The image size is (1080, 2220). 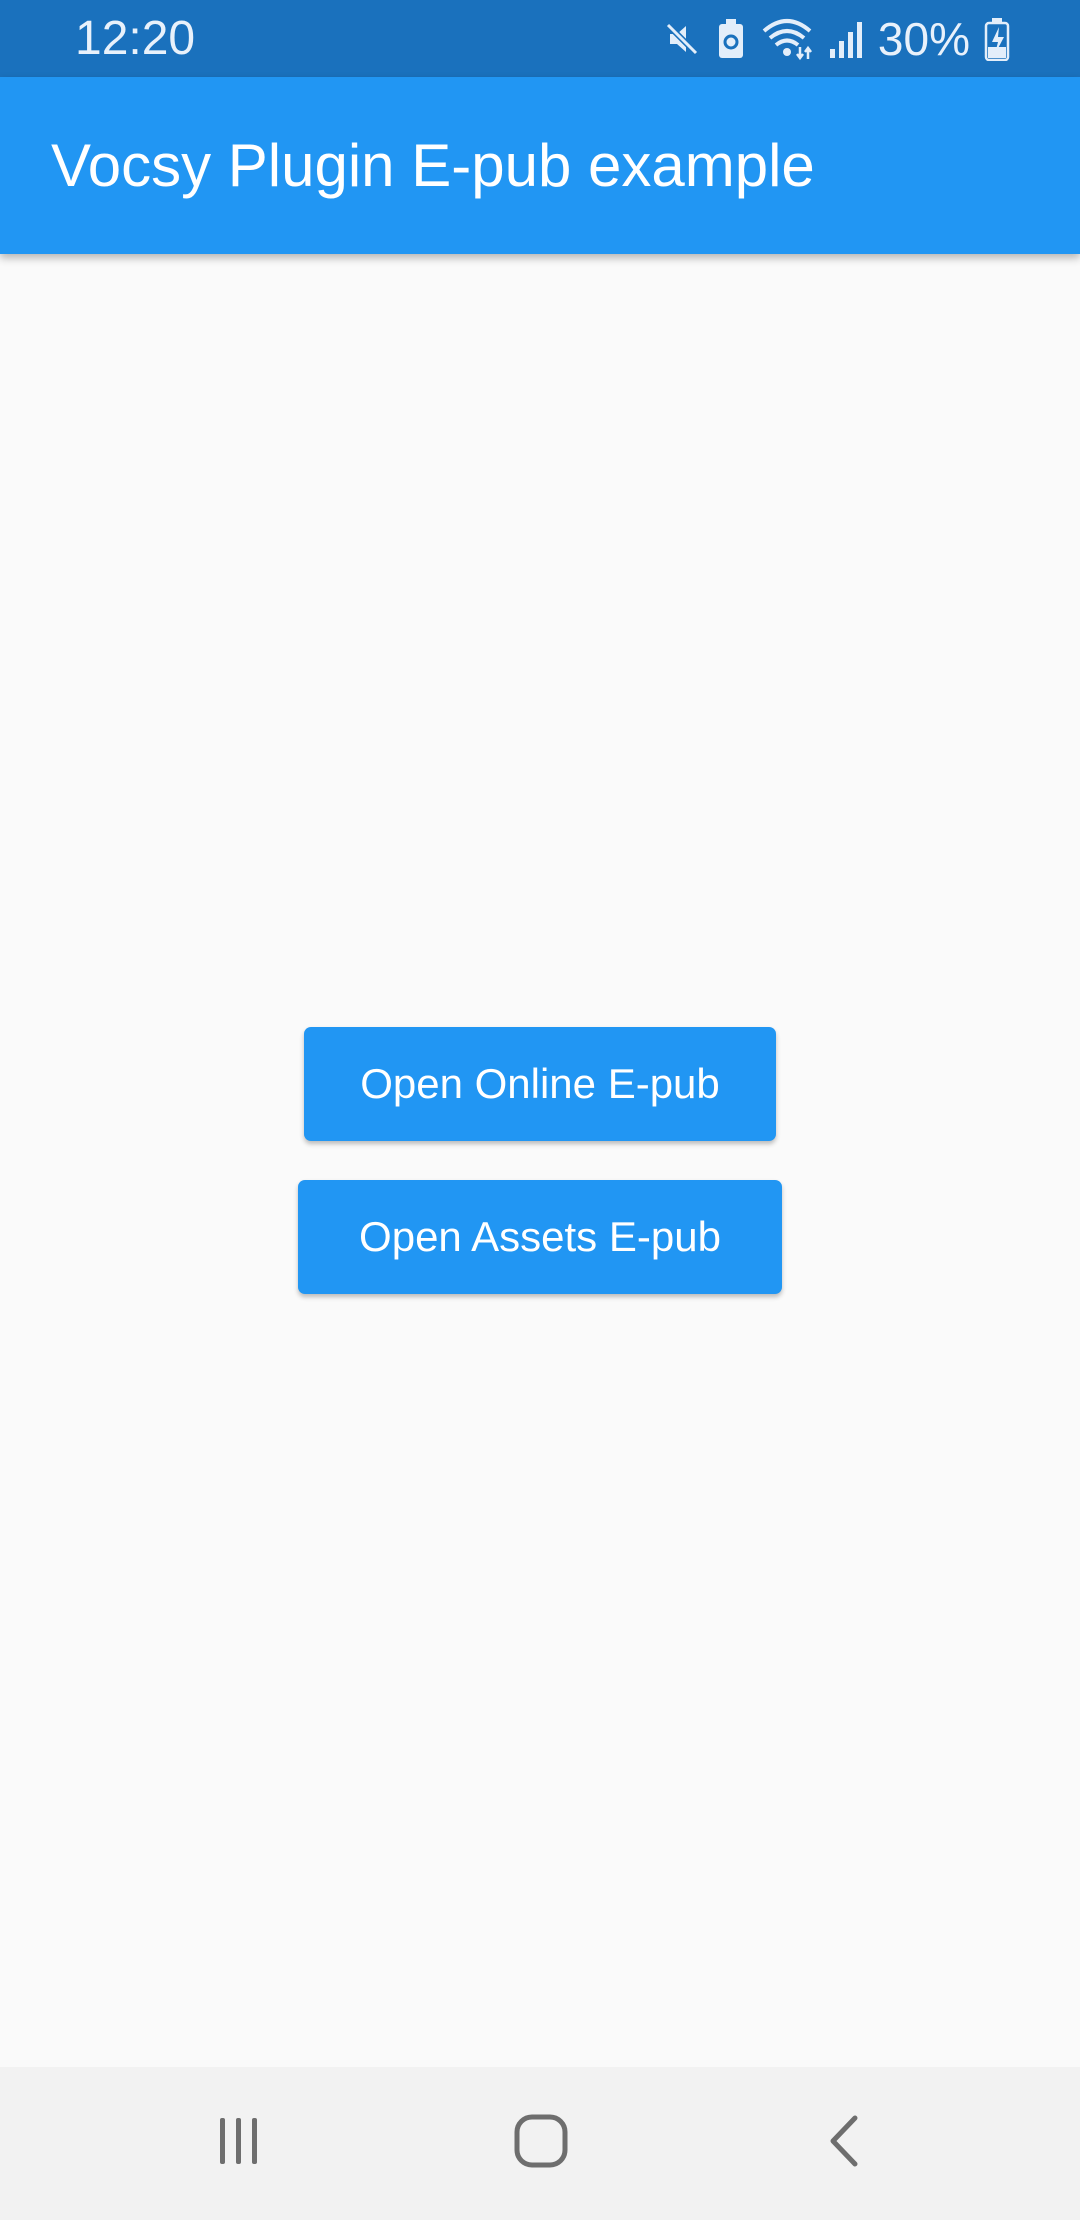 What do you see at coordinates (540, 1084) in the screenshot?
I see `open-online-epub-button: Open Online E-pub` at bounding box center [540, 1084].